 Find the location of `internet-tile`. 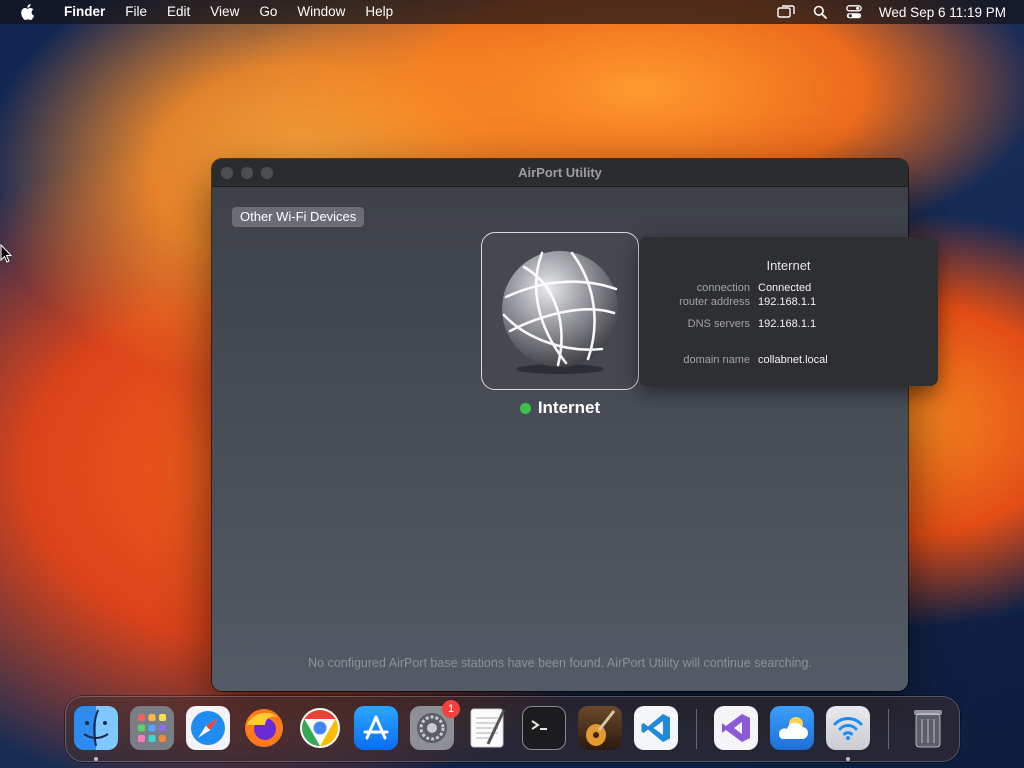

internet-tile is located at coordinates (560, 311).